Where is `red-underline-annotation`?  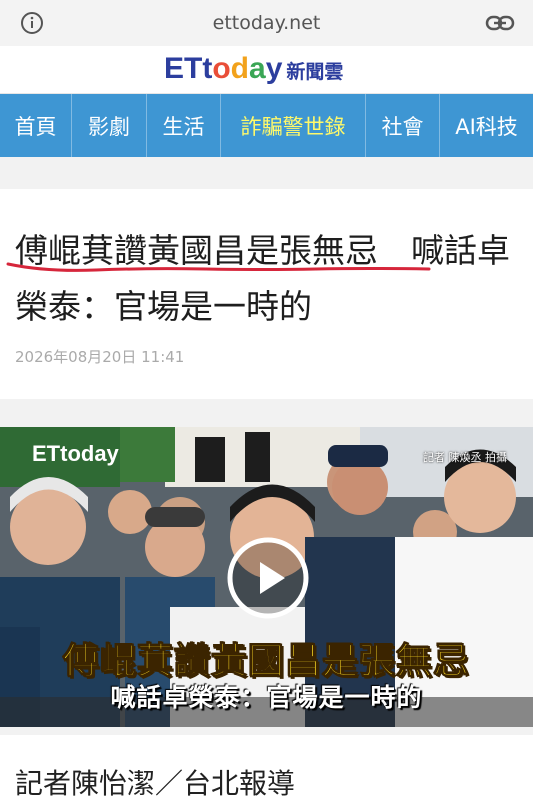 red-underline-annotation is located at coordinates (218, 267).